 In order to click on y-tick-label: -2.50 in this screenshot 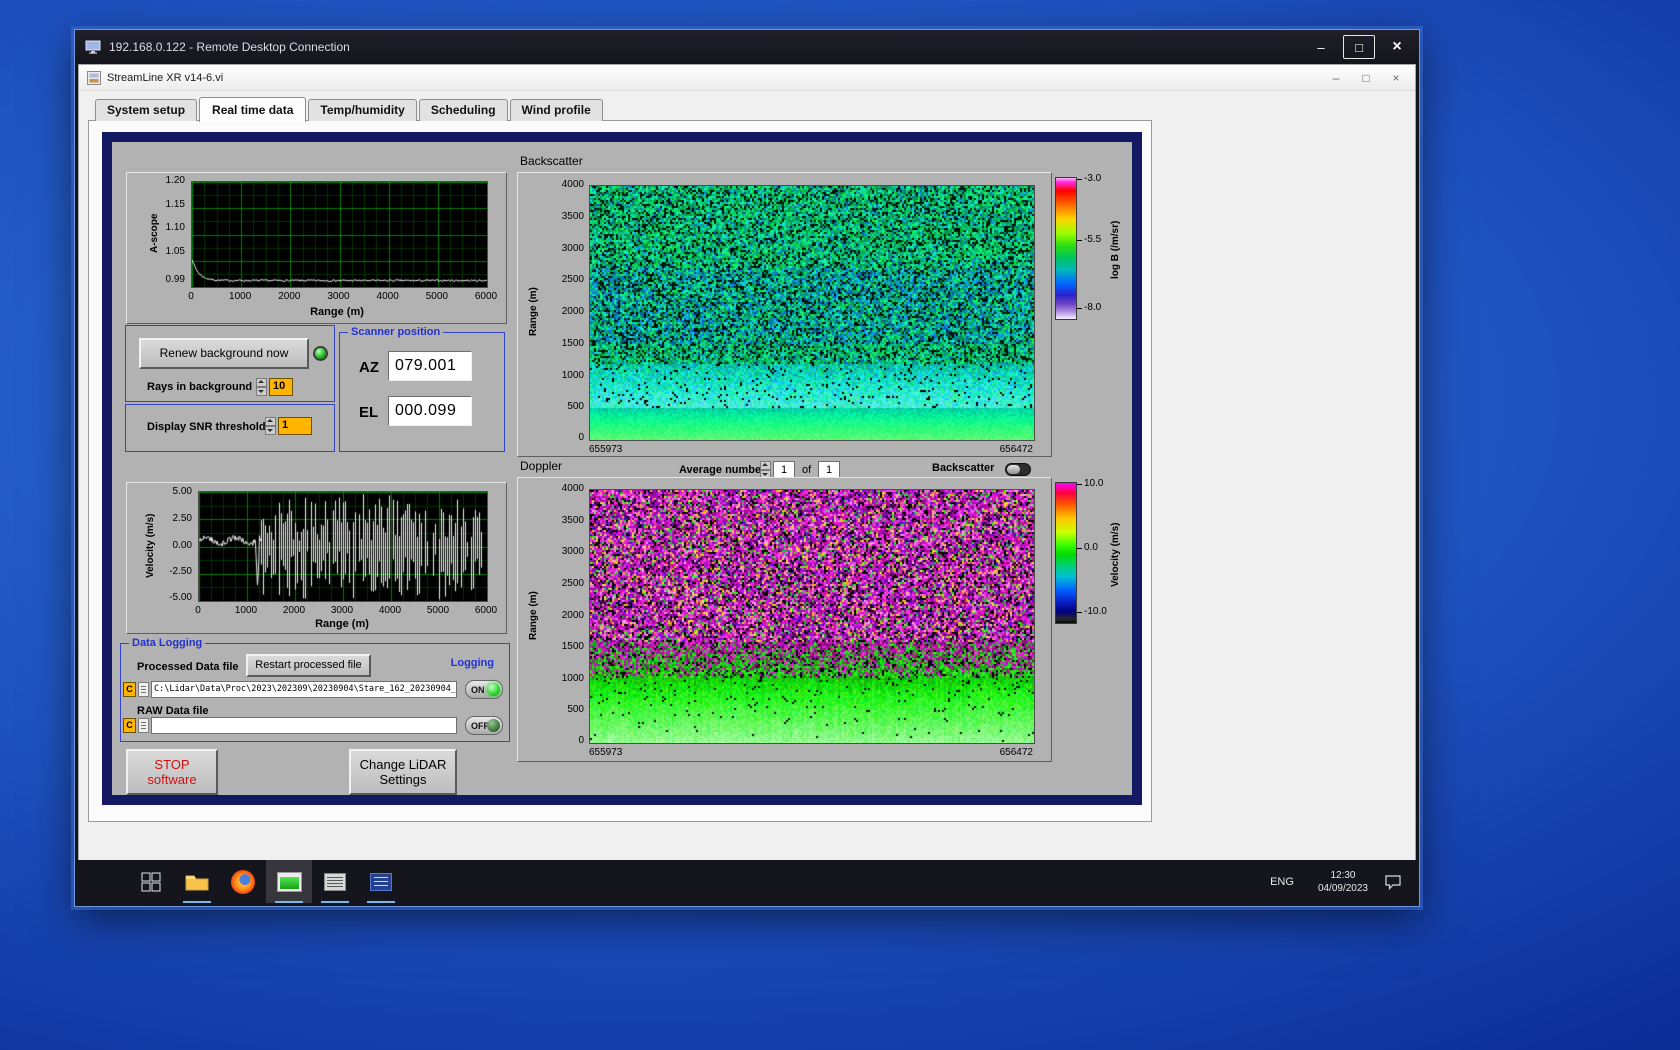, I will do `click(180, 572)`.